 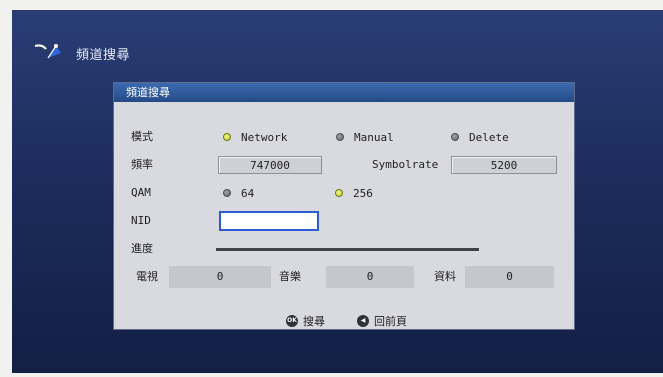 I want to click on progress-bar, so click(x=347, y=249).